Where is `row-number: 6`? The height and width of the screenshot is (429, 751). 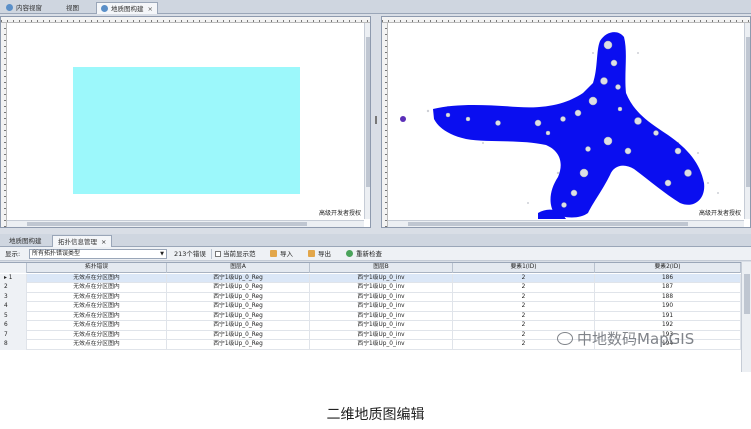 row-number: 6 is located at coordinates (13, 326).